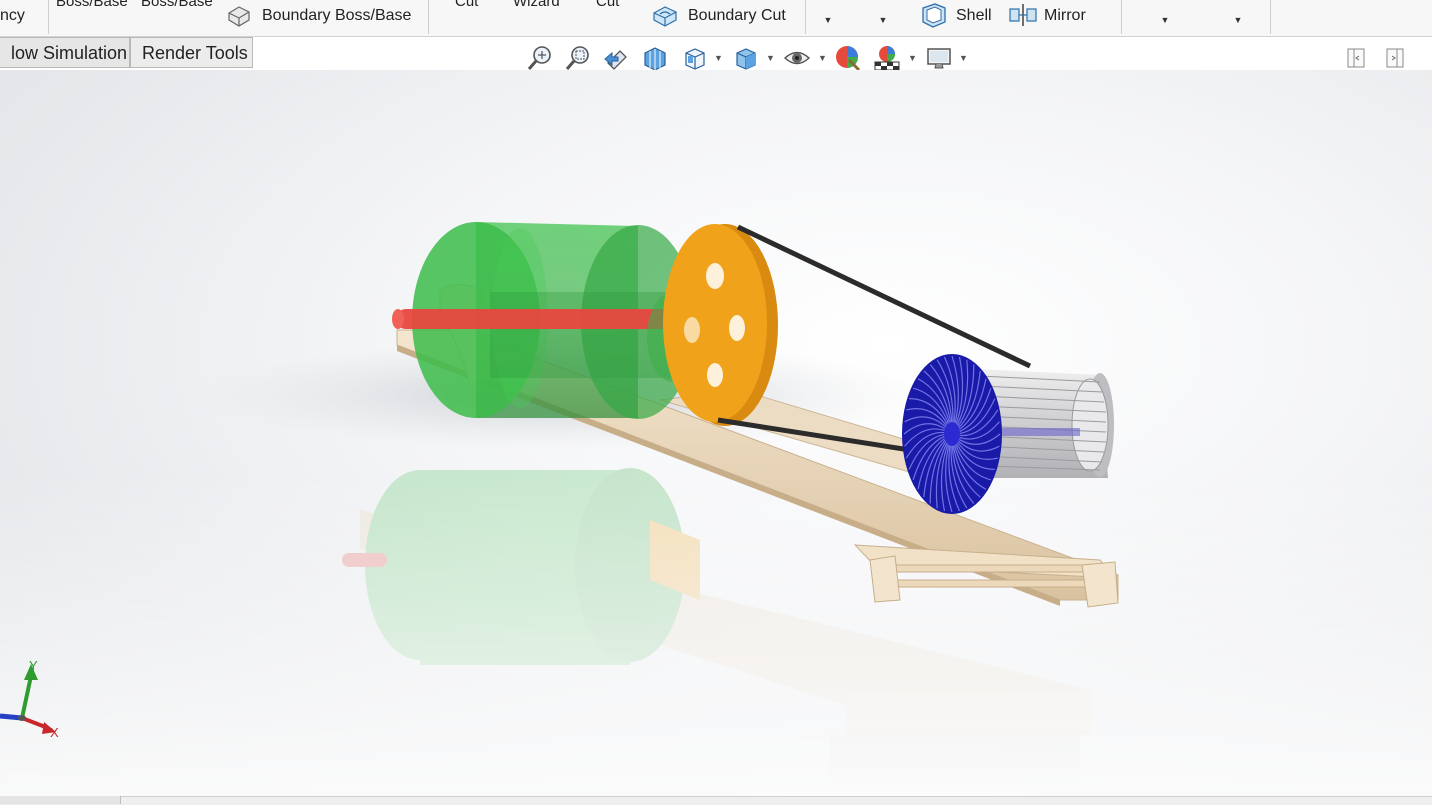 The width and height of the screenshot is (1432, 805). I want to click on lofted-boss-label: Boss/Base, so click(177, 5).